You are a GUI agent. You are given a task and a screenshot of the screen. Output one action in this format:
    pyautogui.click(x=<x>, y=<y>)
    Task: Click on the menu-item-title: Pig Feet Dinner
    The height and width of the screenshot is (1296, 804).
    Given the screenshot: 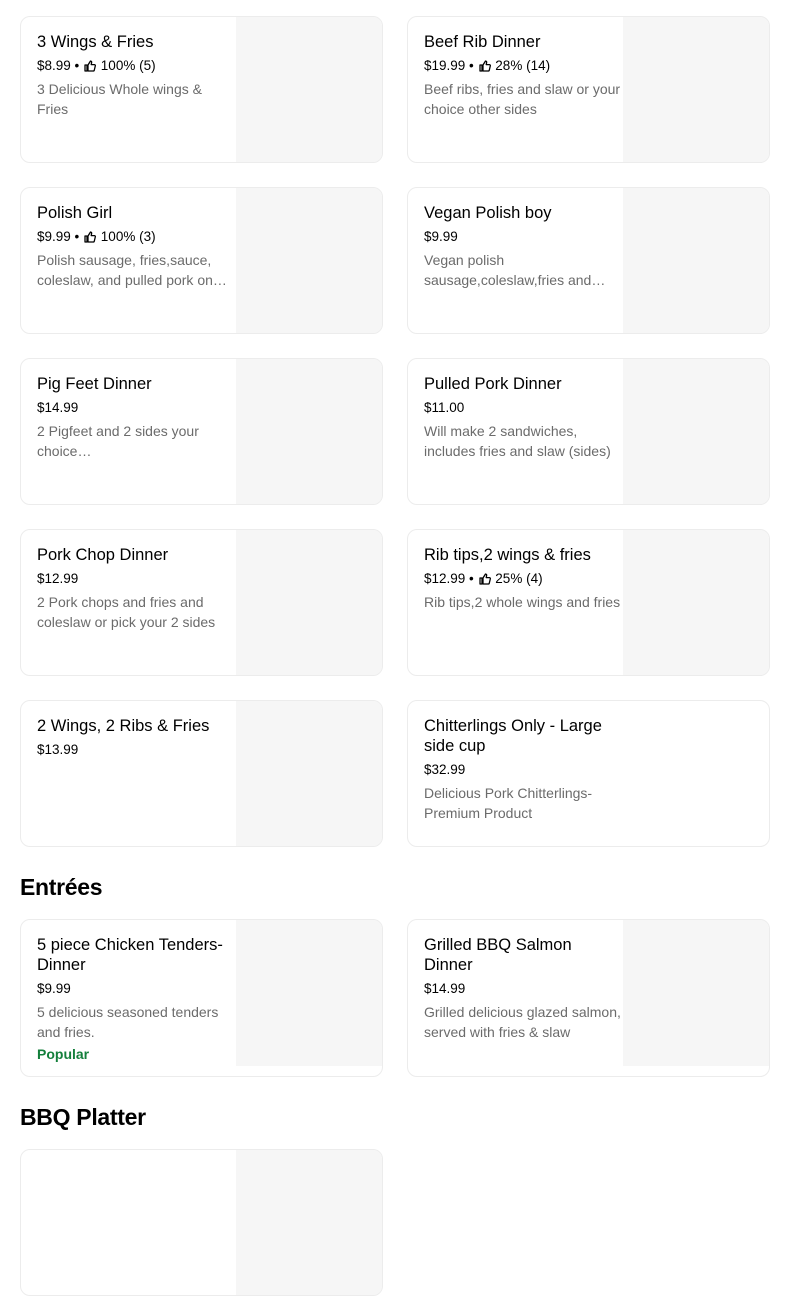 What is the action you would take?
    pyautogui.click(x=94, y=384)
    